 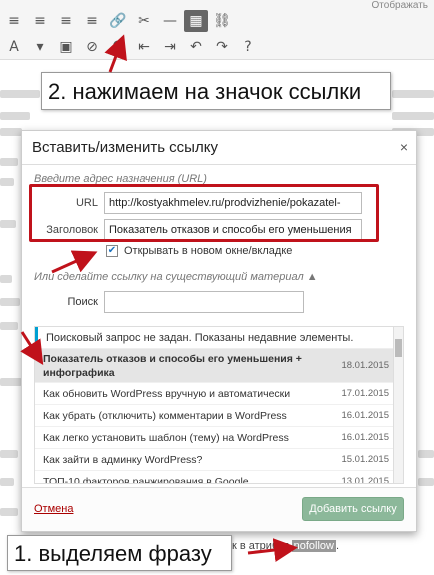 What do you see at coordinates (222, 21) in the screenshot?
I see `chain-icon: ⛓` at bounding box center [222, 21].